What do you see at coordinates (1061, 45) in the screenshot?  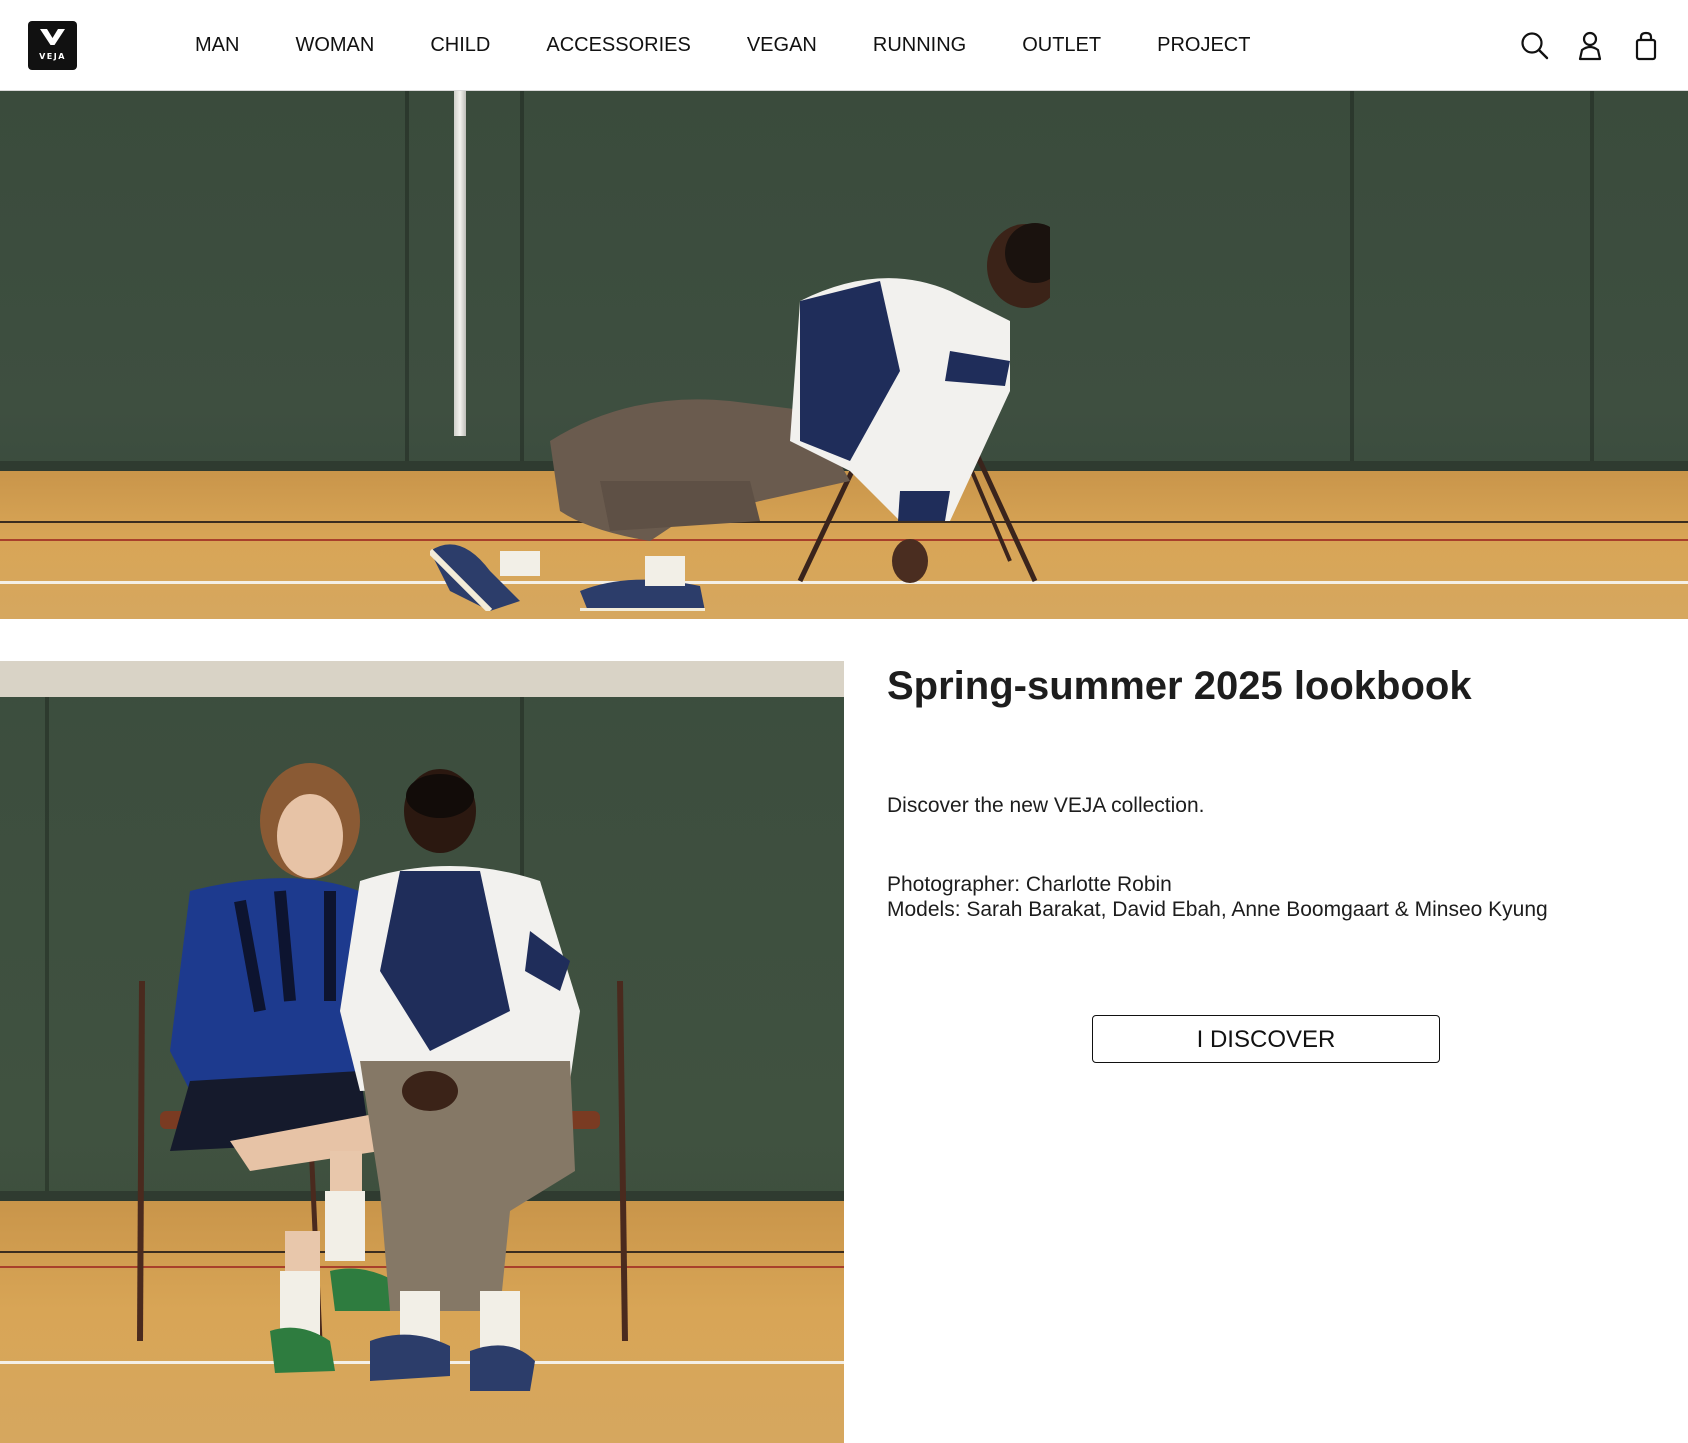 I see `nav-item-outlet: OUTLET` at bounding box center [1061, 45].